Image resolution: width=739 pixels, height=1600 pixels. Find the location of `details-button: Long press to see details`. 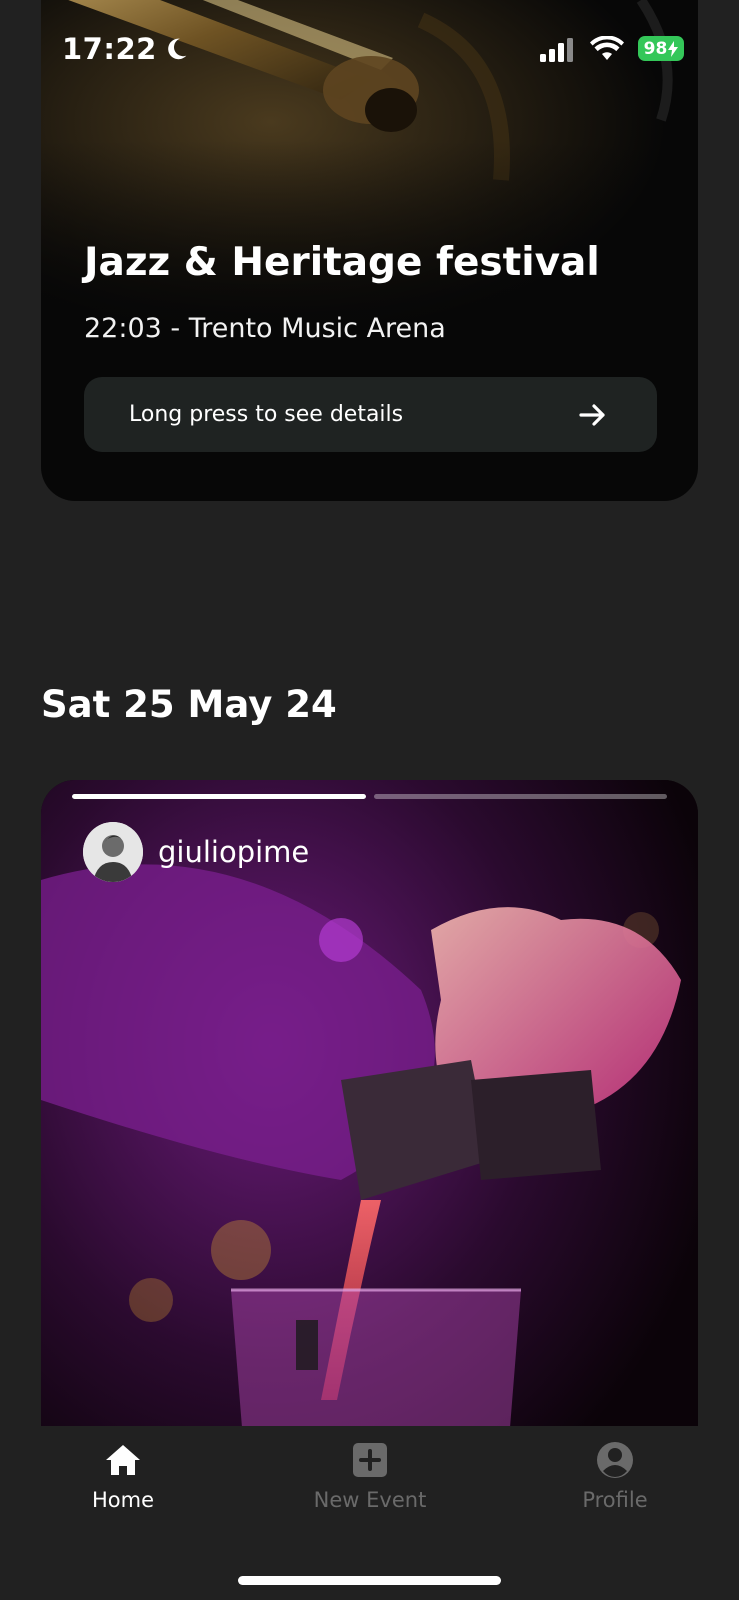

details-button: Long press to see details is located at coordinates (370, 414).